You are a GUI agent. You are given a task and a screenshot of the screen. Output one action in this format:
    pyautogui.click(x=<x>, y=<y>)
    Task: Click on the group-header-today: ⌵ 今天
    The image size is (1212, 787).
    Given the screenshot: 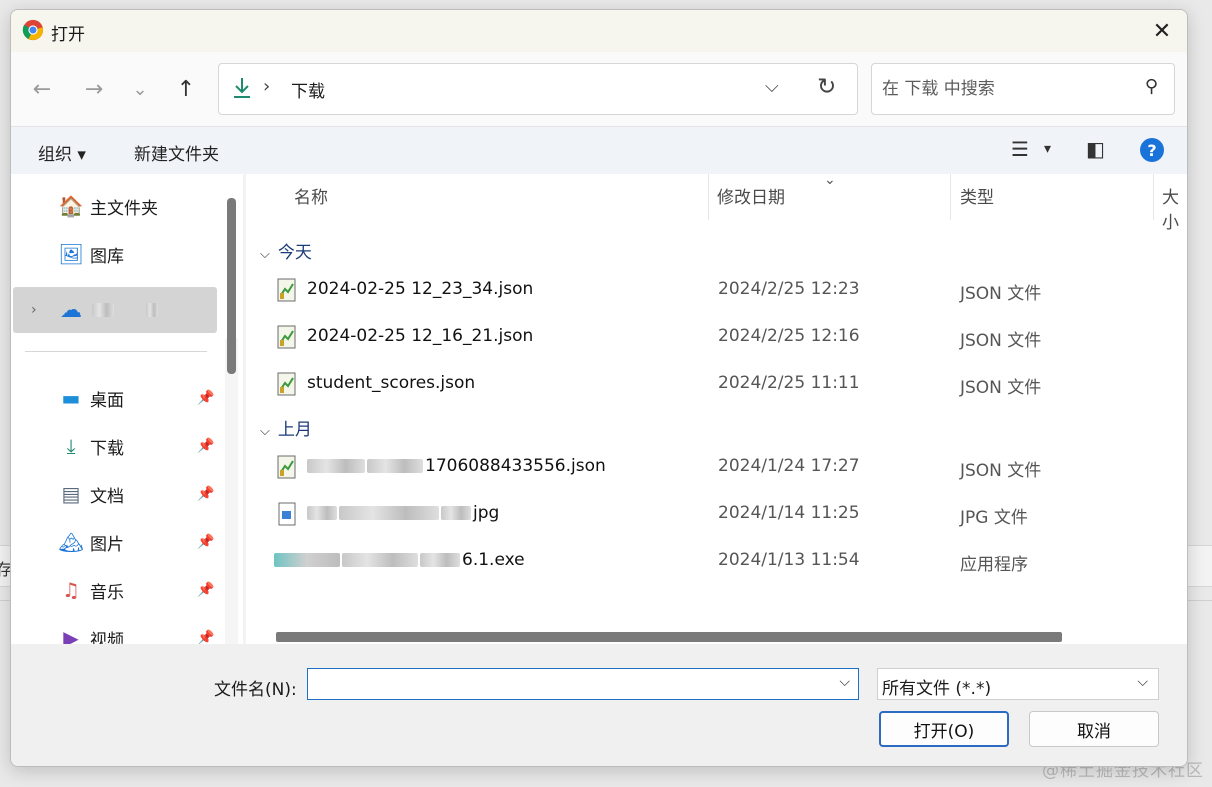 What is the action you would take?
    pyautogui.click(x=286, y=250)
    